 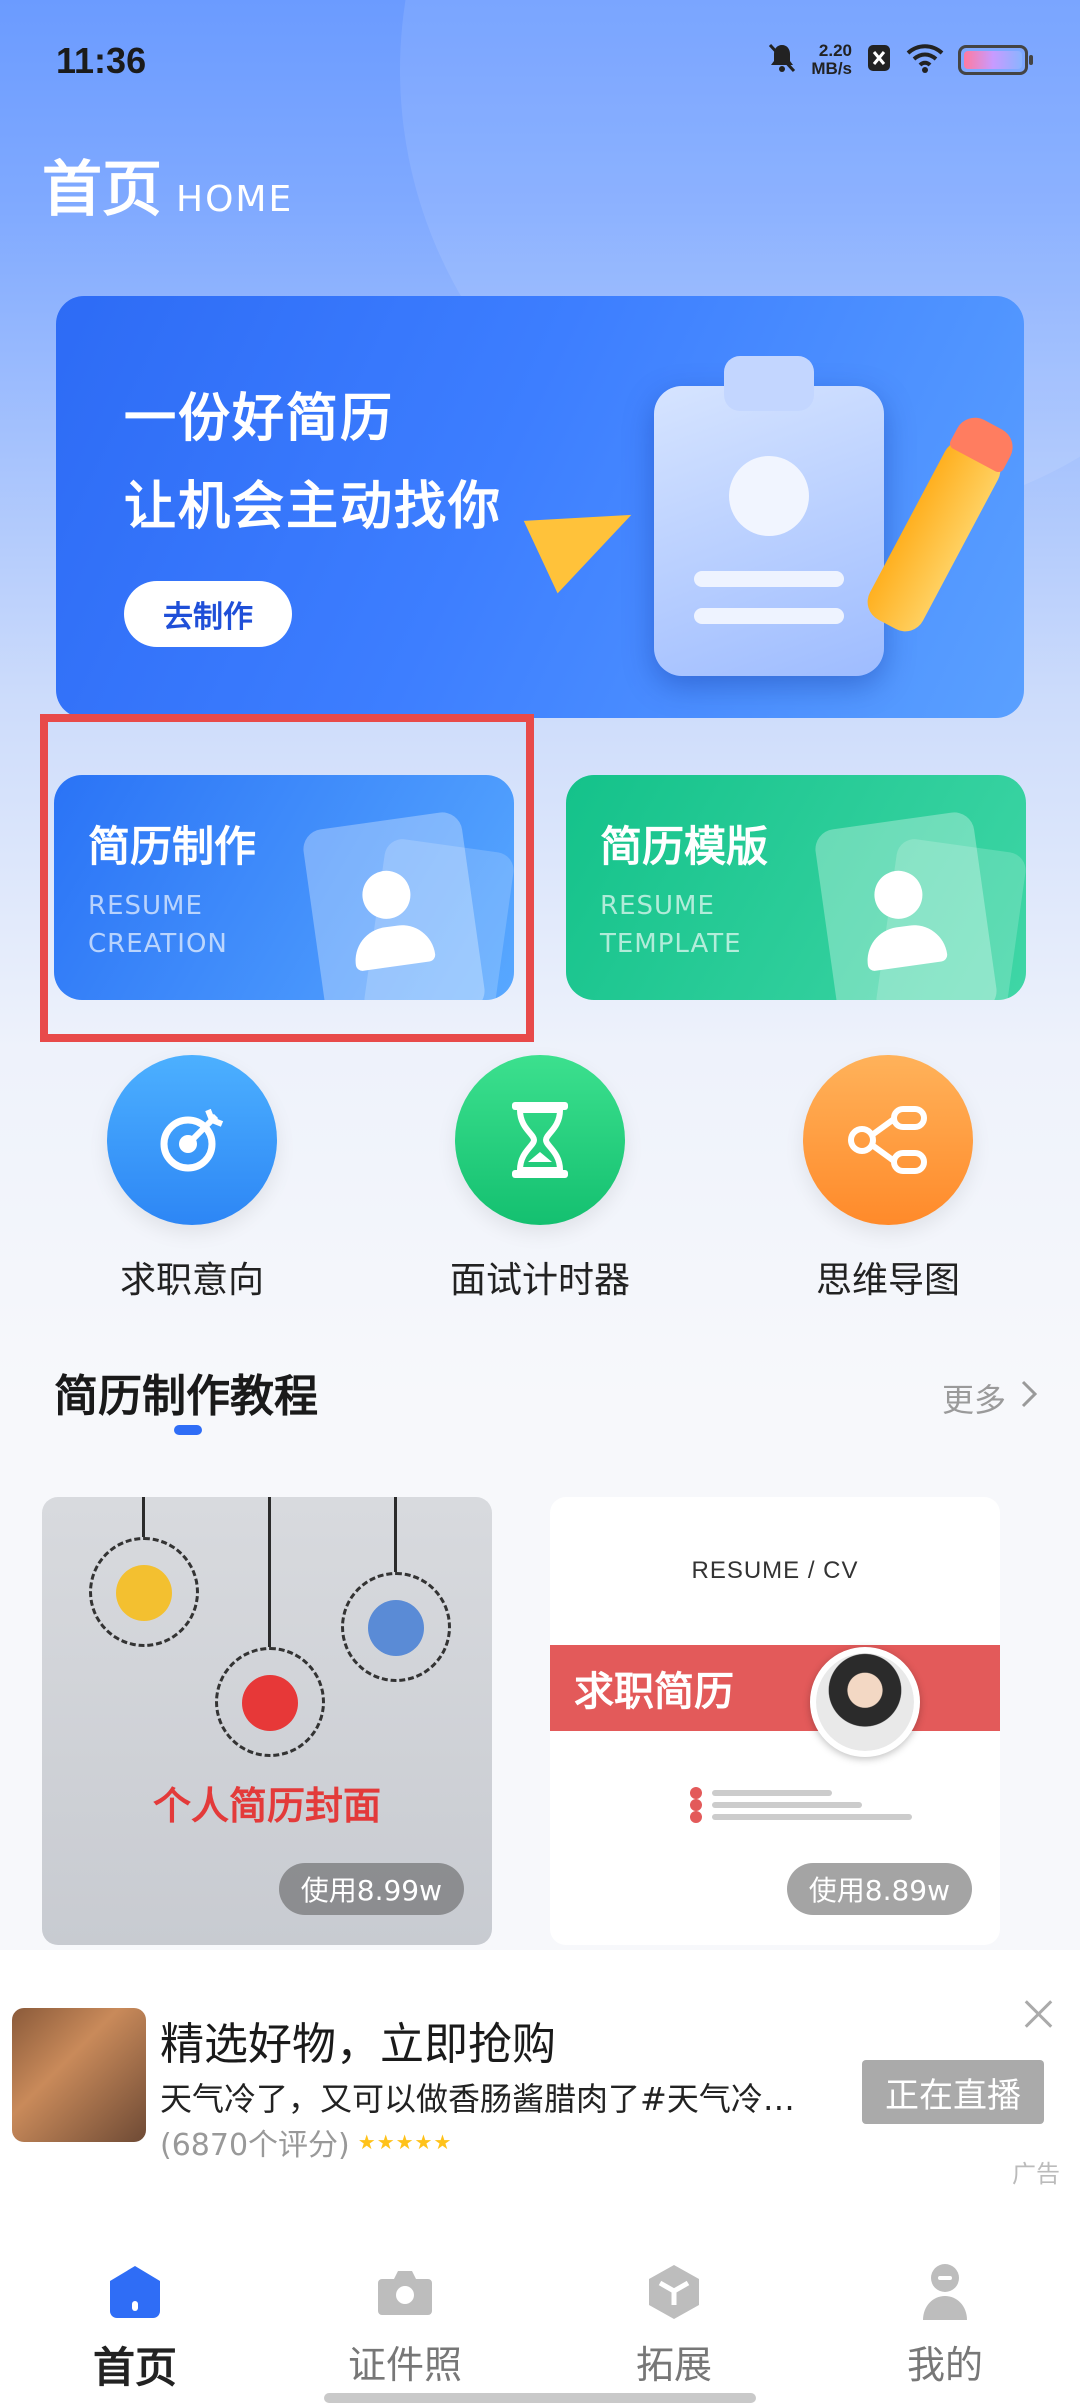 What do you see at coordinates (654, 1692) in the screenshot?
I see `cv-band-title: 求职简历` at bounding box center [654, 1692].